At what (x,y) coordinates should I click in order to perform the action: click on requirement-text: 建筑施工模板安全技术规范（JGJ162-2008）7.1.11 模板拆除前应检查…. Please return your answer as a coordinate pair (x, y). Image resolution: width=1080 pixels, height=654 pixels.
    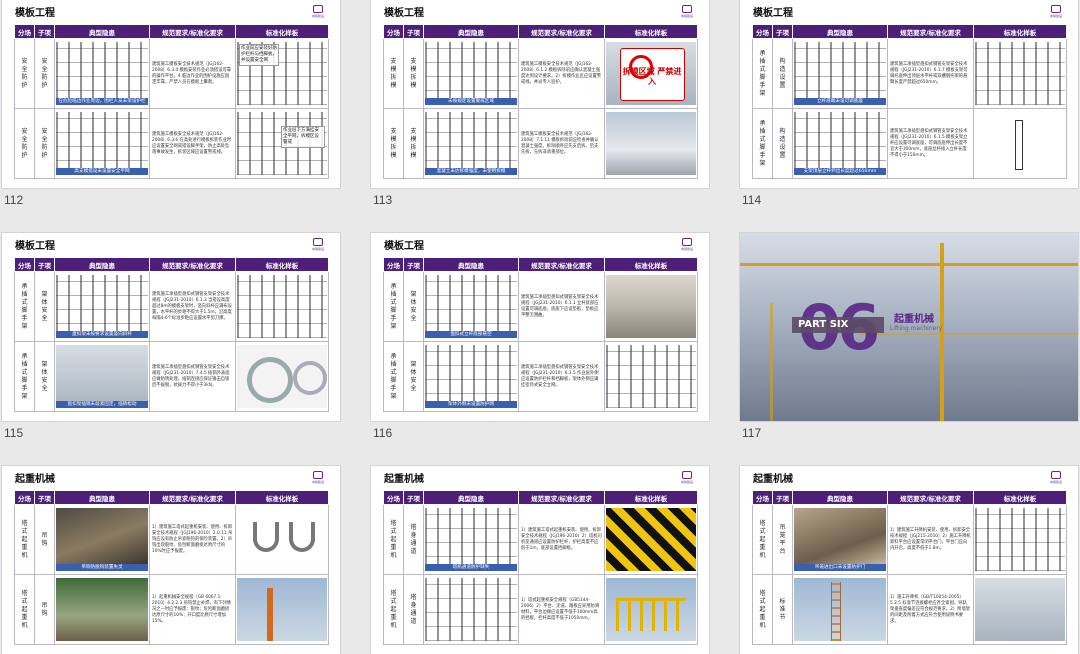
    Looking at the image, I should click on (561, 143).